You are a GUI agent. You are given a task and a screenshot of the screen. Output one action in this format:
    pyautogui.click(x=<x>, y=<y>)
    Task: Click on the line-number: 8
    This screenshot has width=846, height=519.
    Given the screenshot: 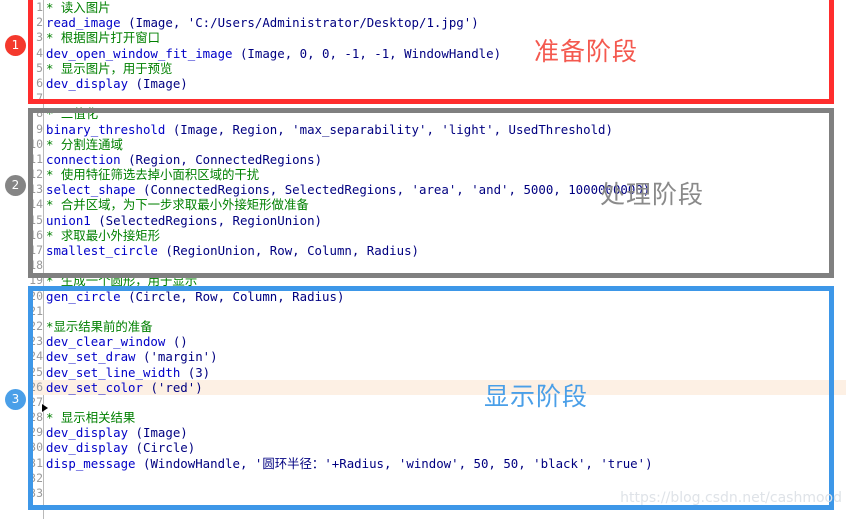 What is the action you would take?
    pyautogui.click(x=39, y=113)
    